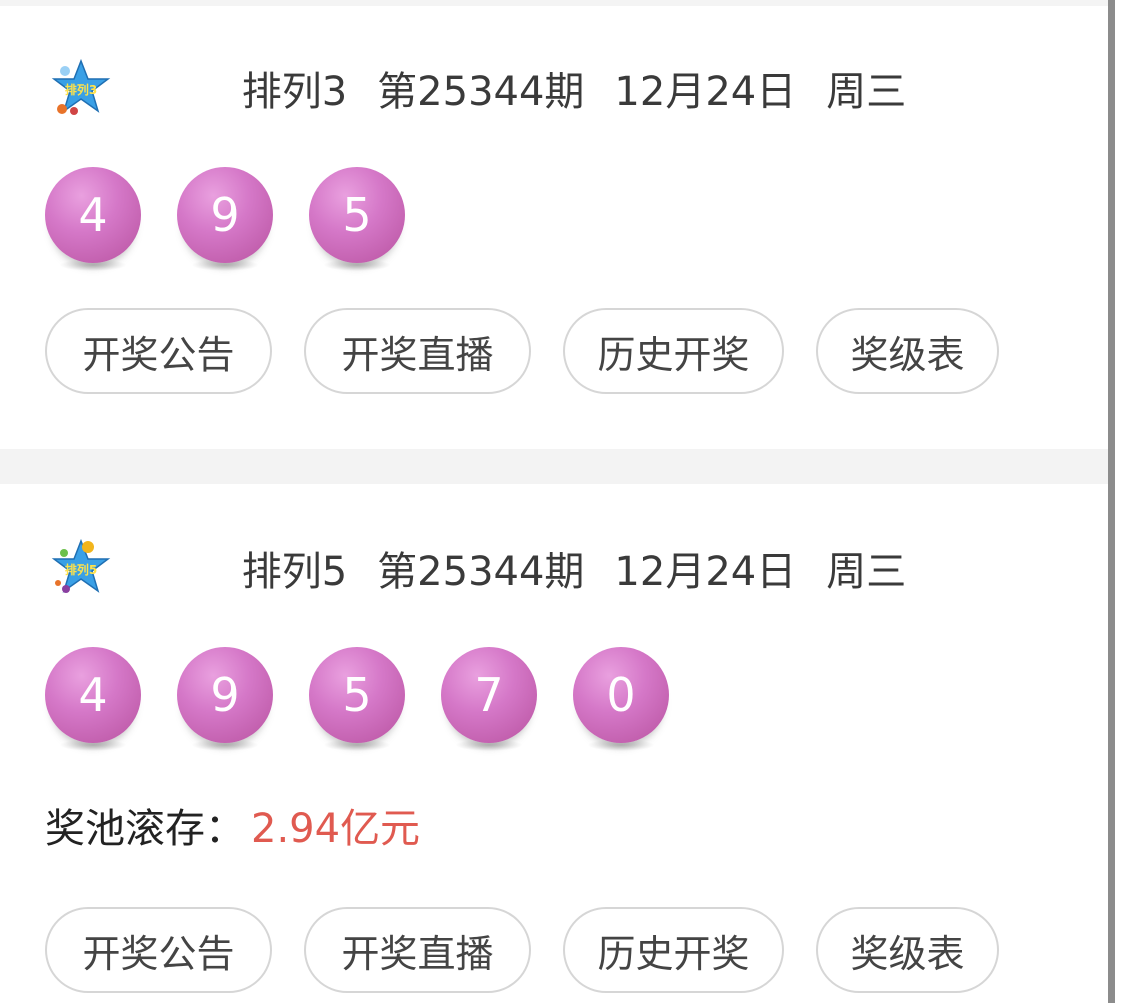 The height and width of the screenshot is (1003, 1125). Describe the element at coordinates (489, 695) in the screenshot. I see `result-ball: 7` at that location.